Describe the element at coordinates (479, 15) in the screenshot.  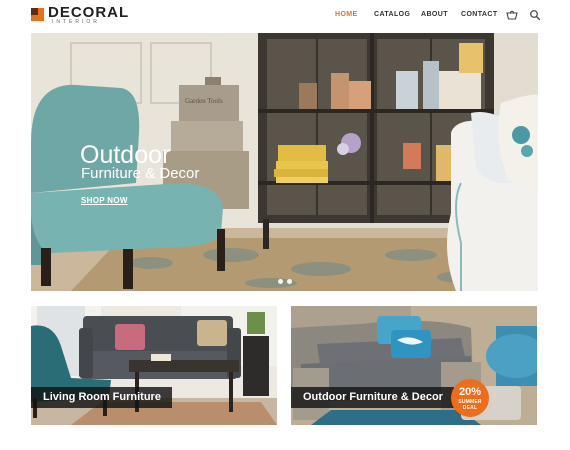
I see `nav-contact: CONTACT` at that location.